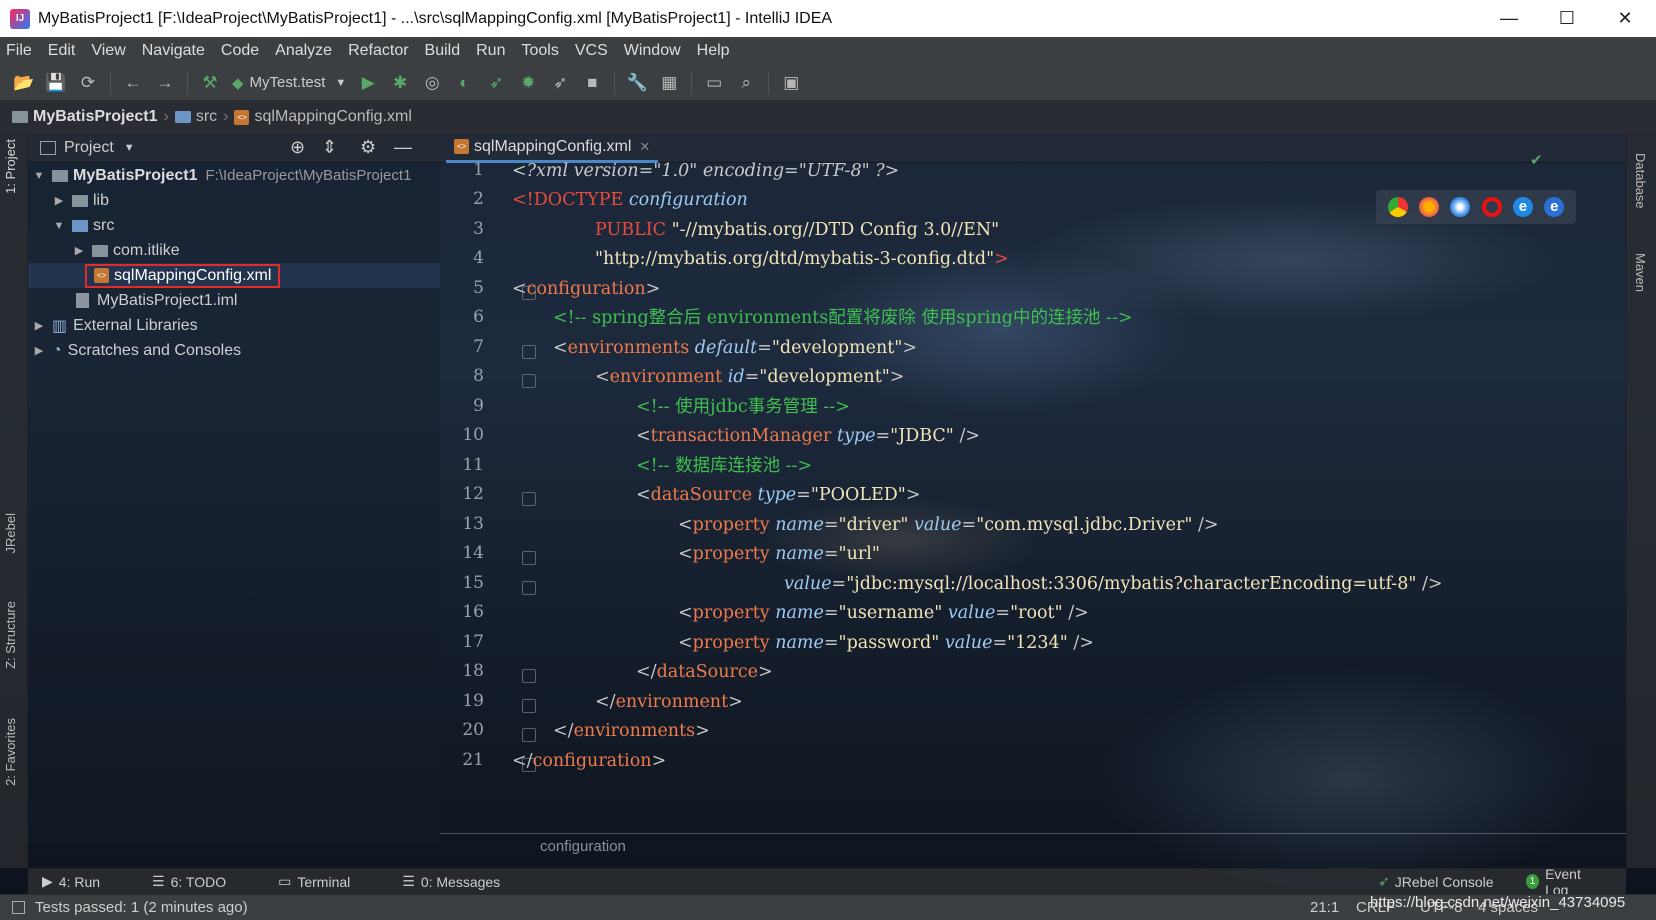  What do you see at coordinates (560, 83) in the screenshot?
I see `jrebel-icon: ➶` at bounding box center [560, 83].